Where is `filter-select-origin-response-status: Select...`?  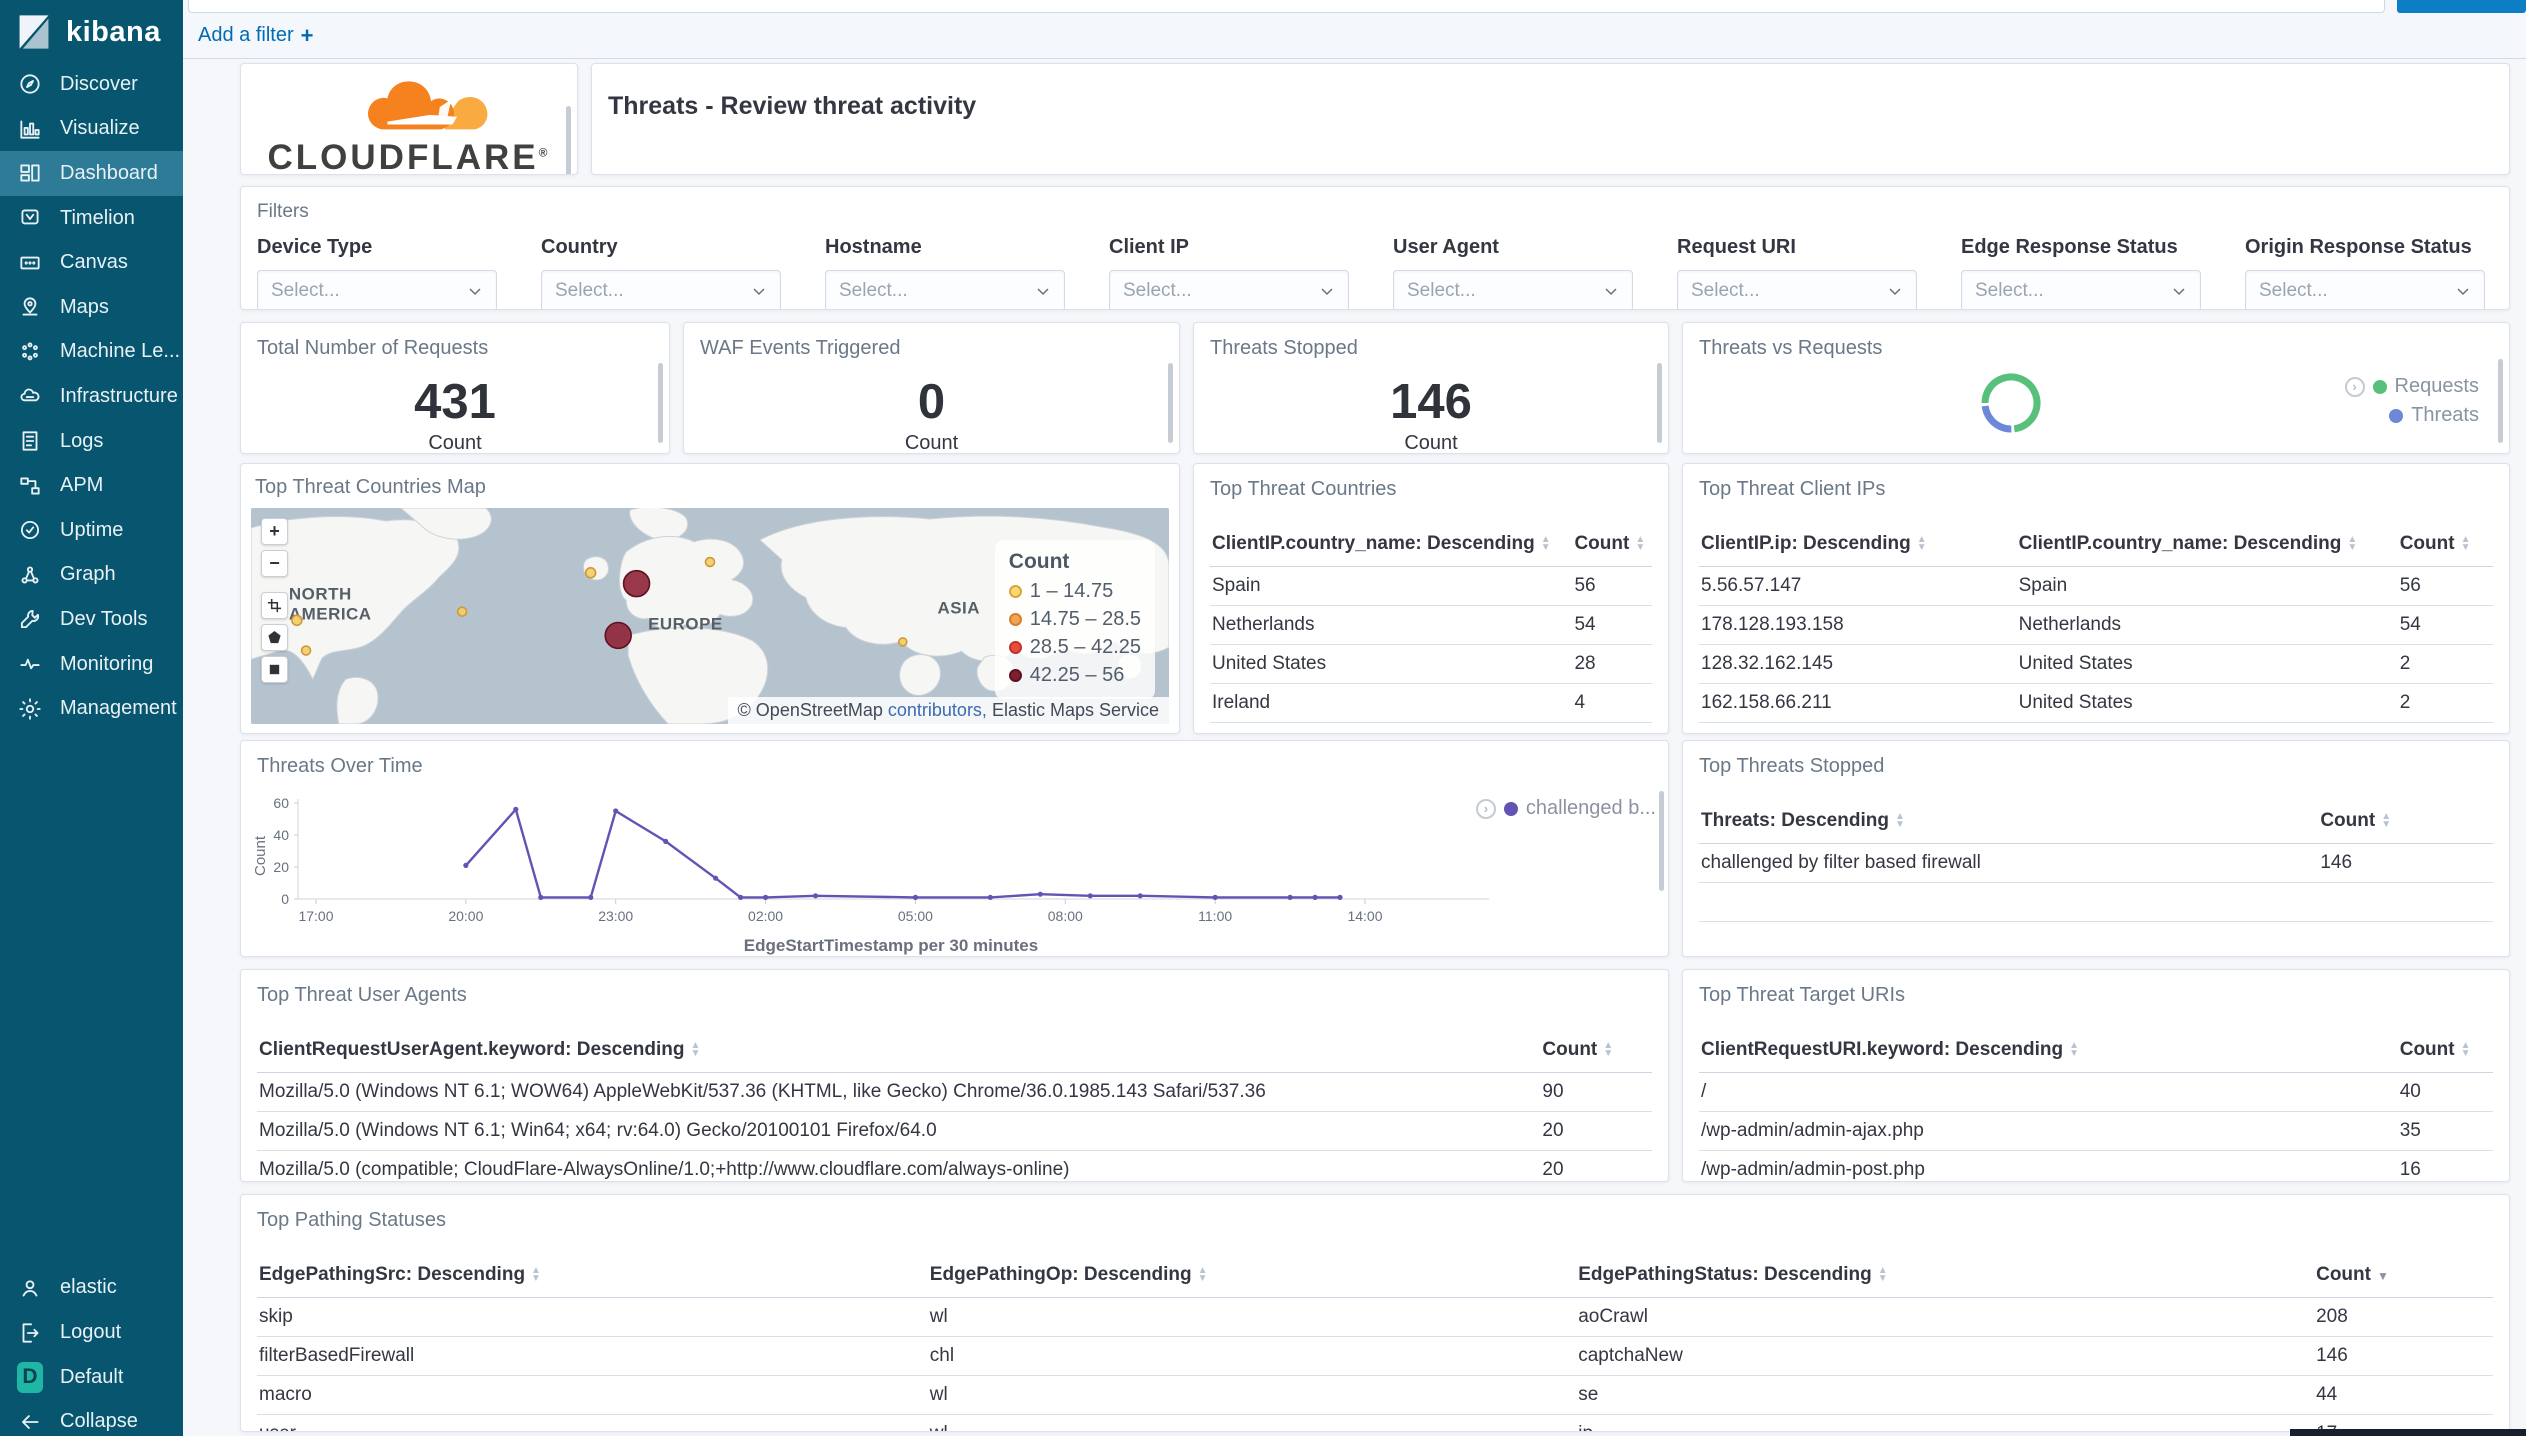
filter-select-origin-response-status: Select... is located at coordinates (2365, 289).